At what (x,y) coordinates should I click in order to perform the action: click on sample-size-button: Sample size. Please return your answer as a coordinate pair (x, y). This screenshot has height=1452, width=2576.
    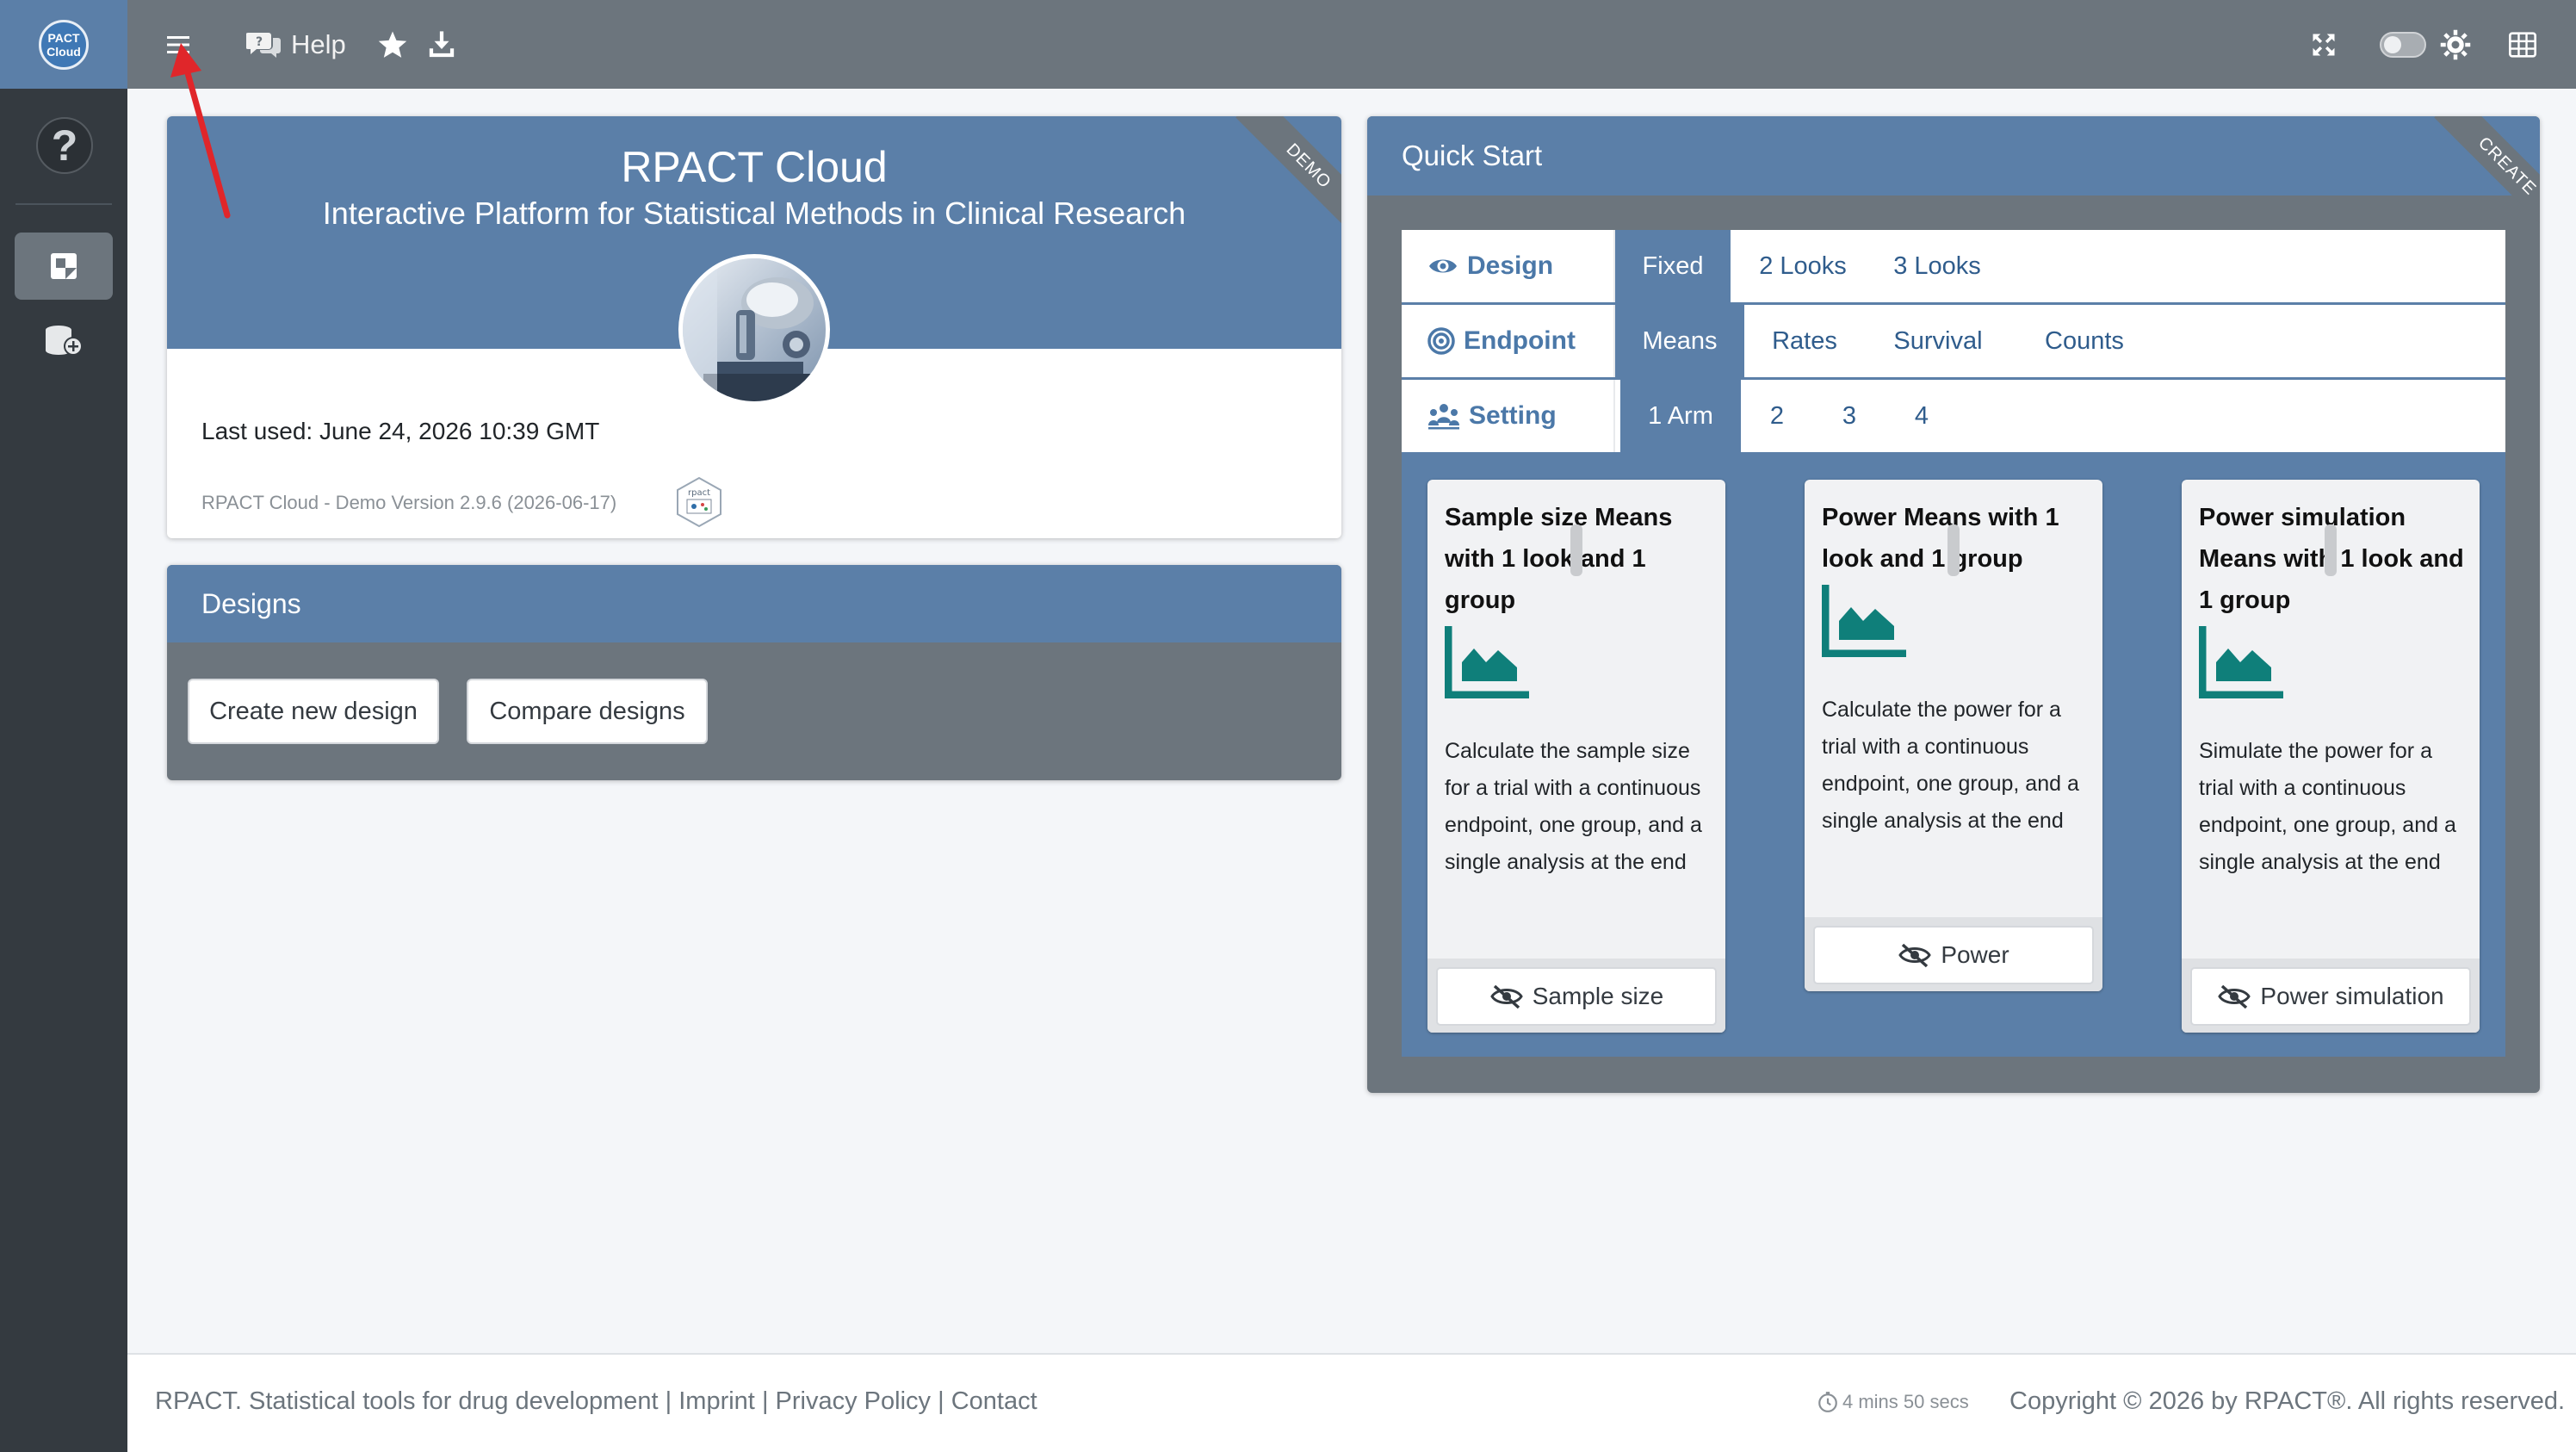
    Looking at the image, I should click on (1577, 996).